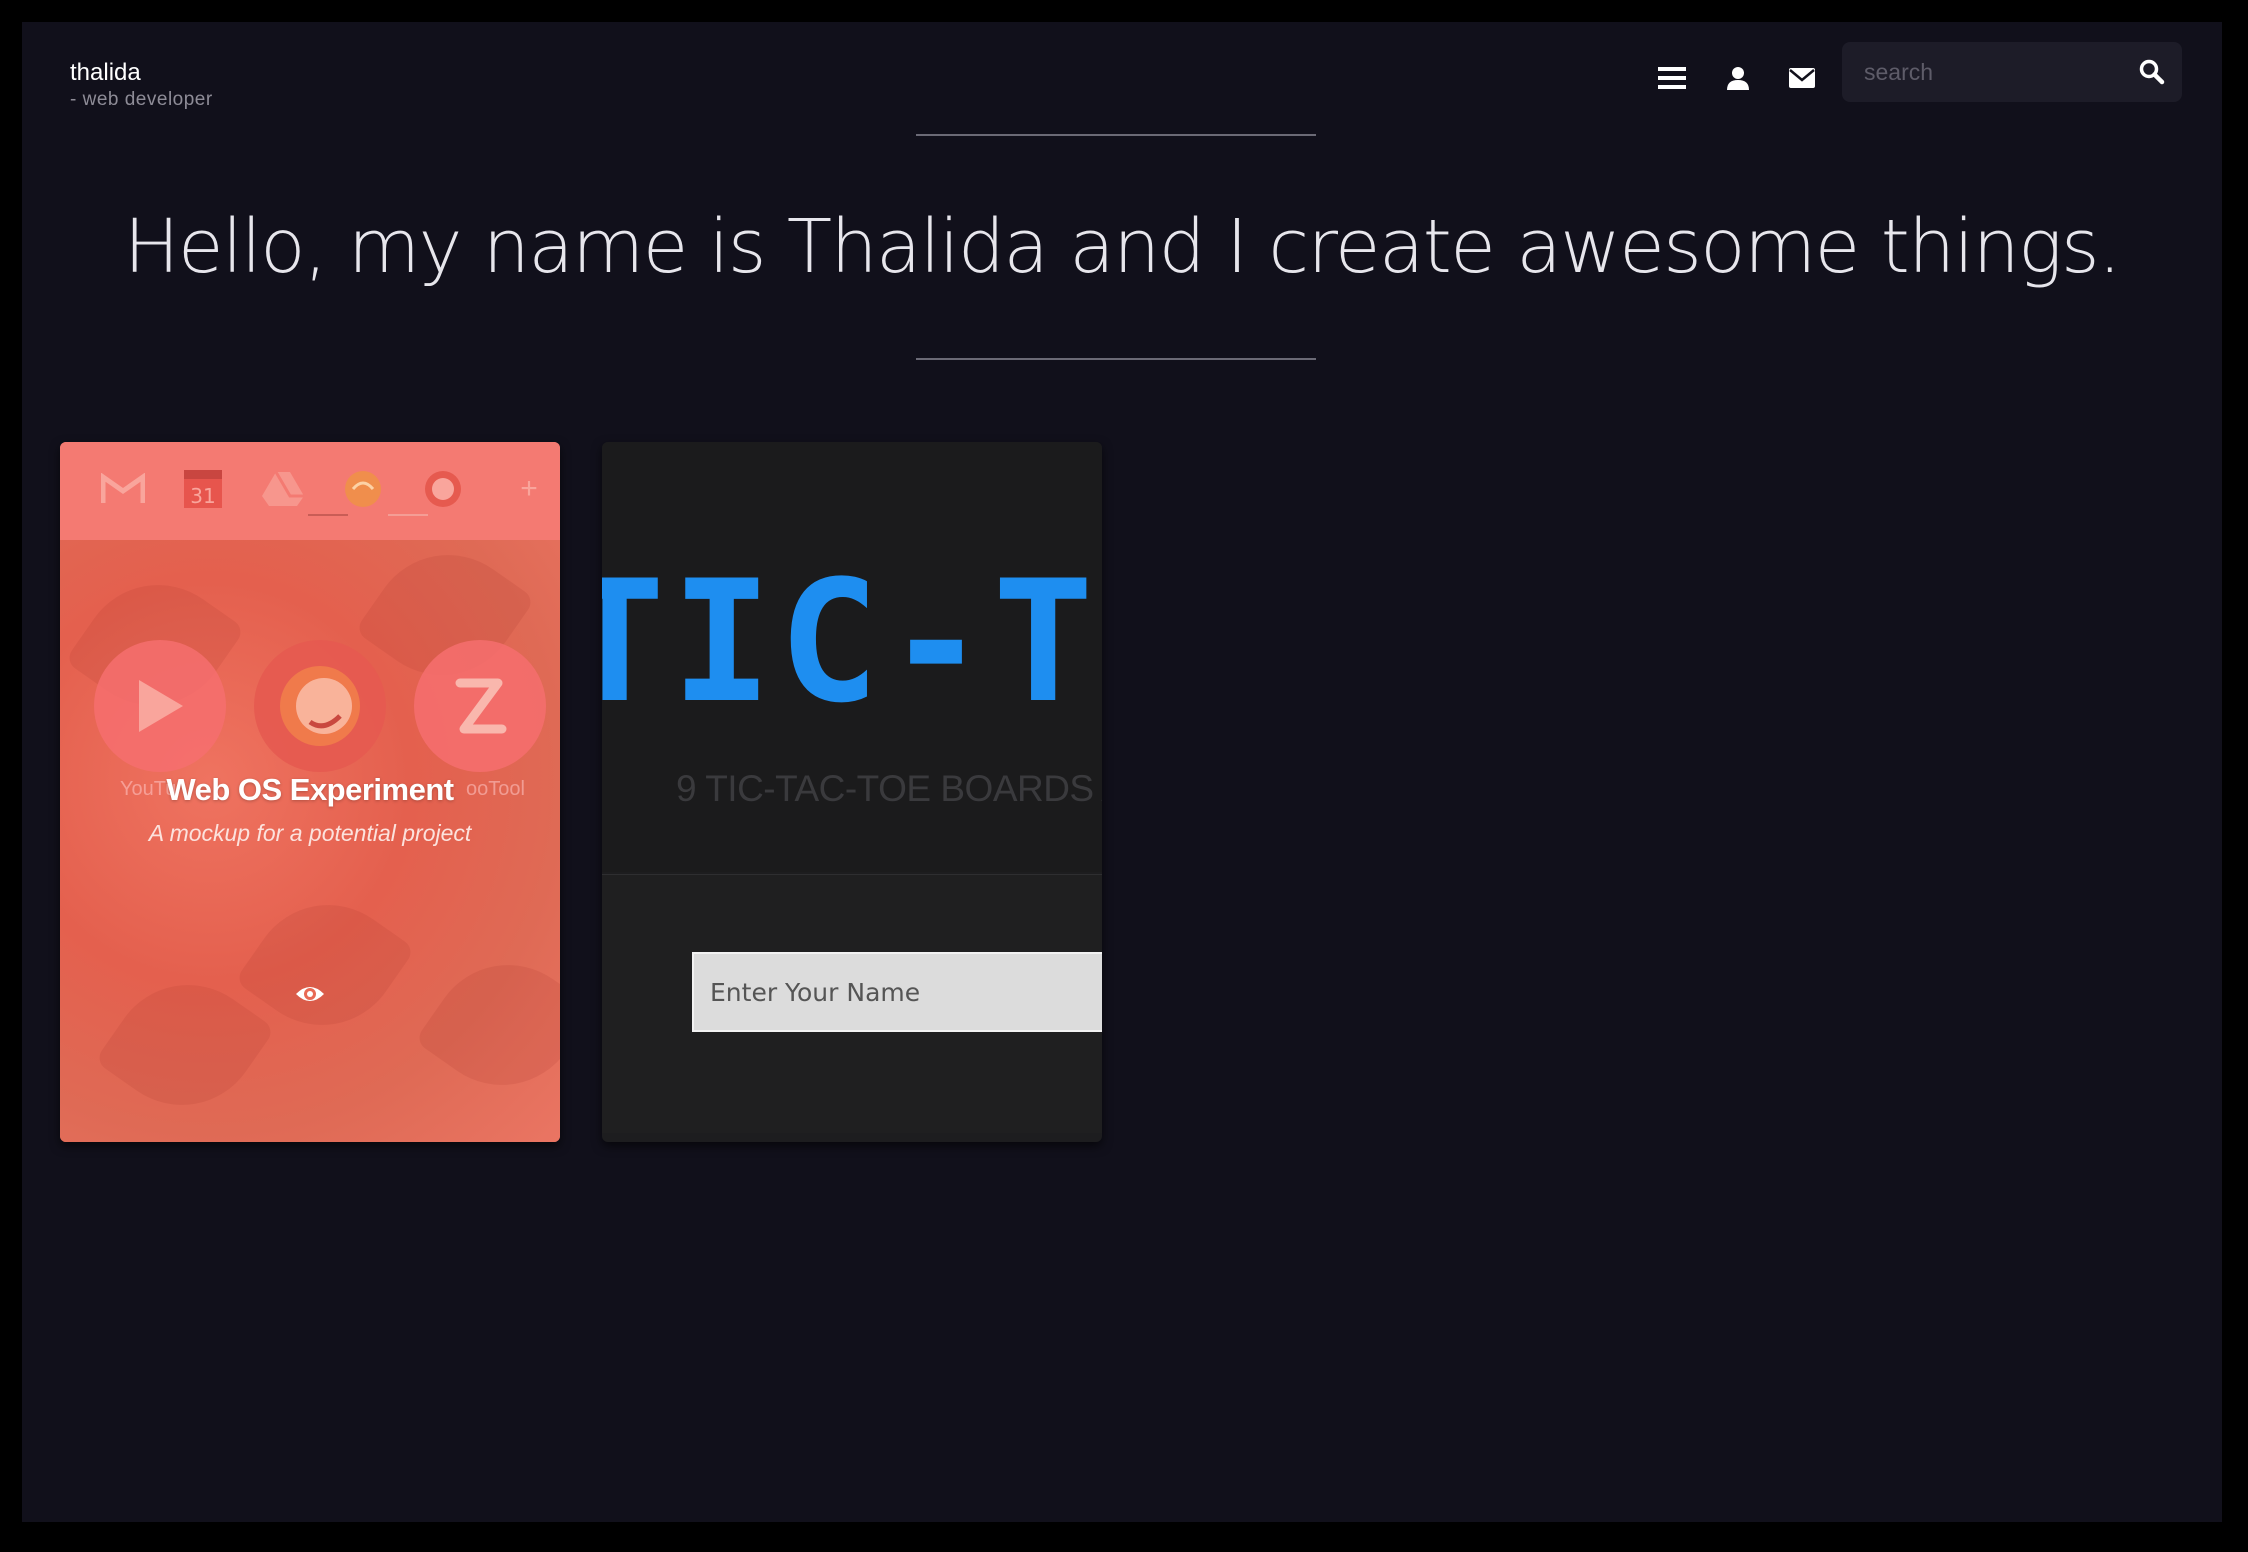 This screenshot has height=1552, width=2248. I want to click on project-title: Web OS Experiment, so click(310, 790).